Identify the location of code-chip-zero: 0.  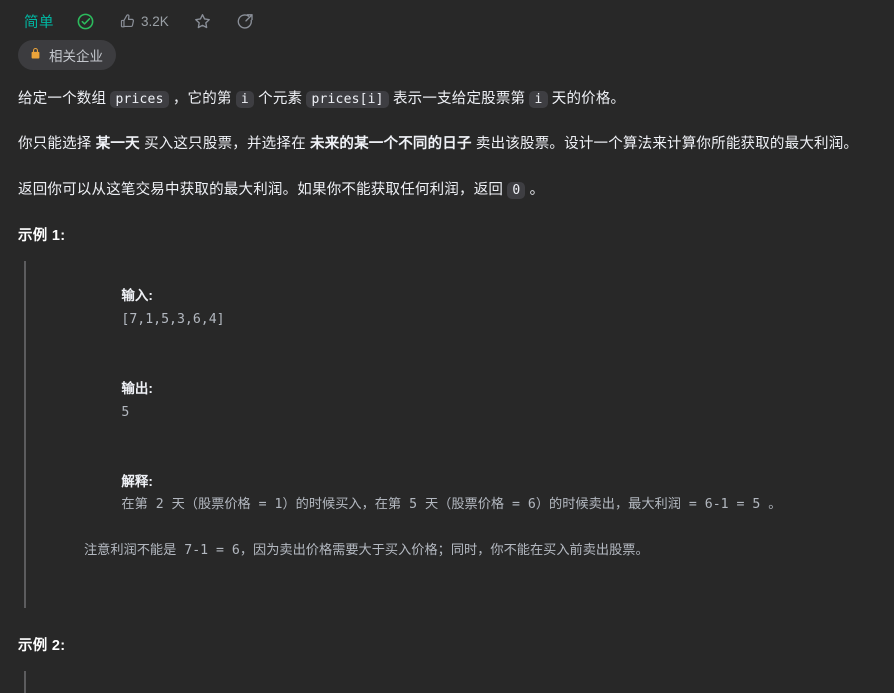
(516, 190).